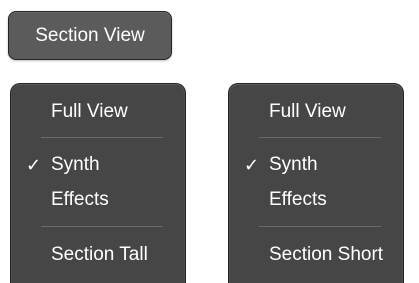  Describe the element at coordinates (326, 254) in the screenshot. I see `menu-item-label: Section Short` at that location.